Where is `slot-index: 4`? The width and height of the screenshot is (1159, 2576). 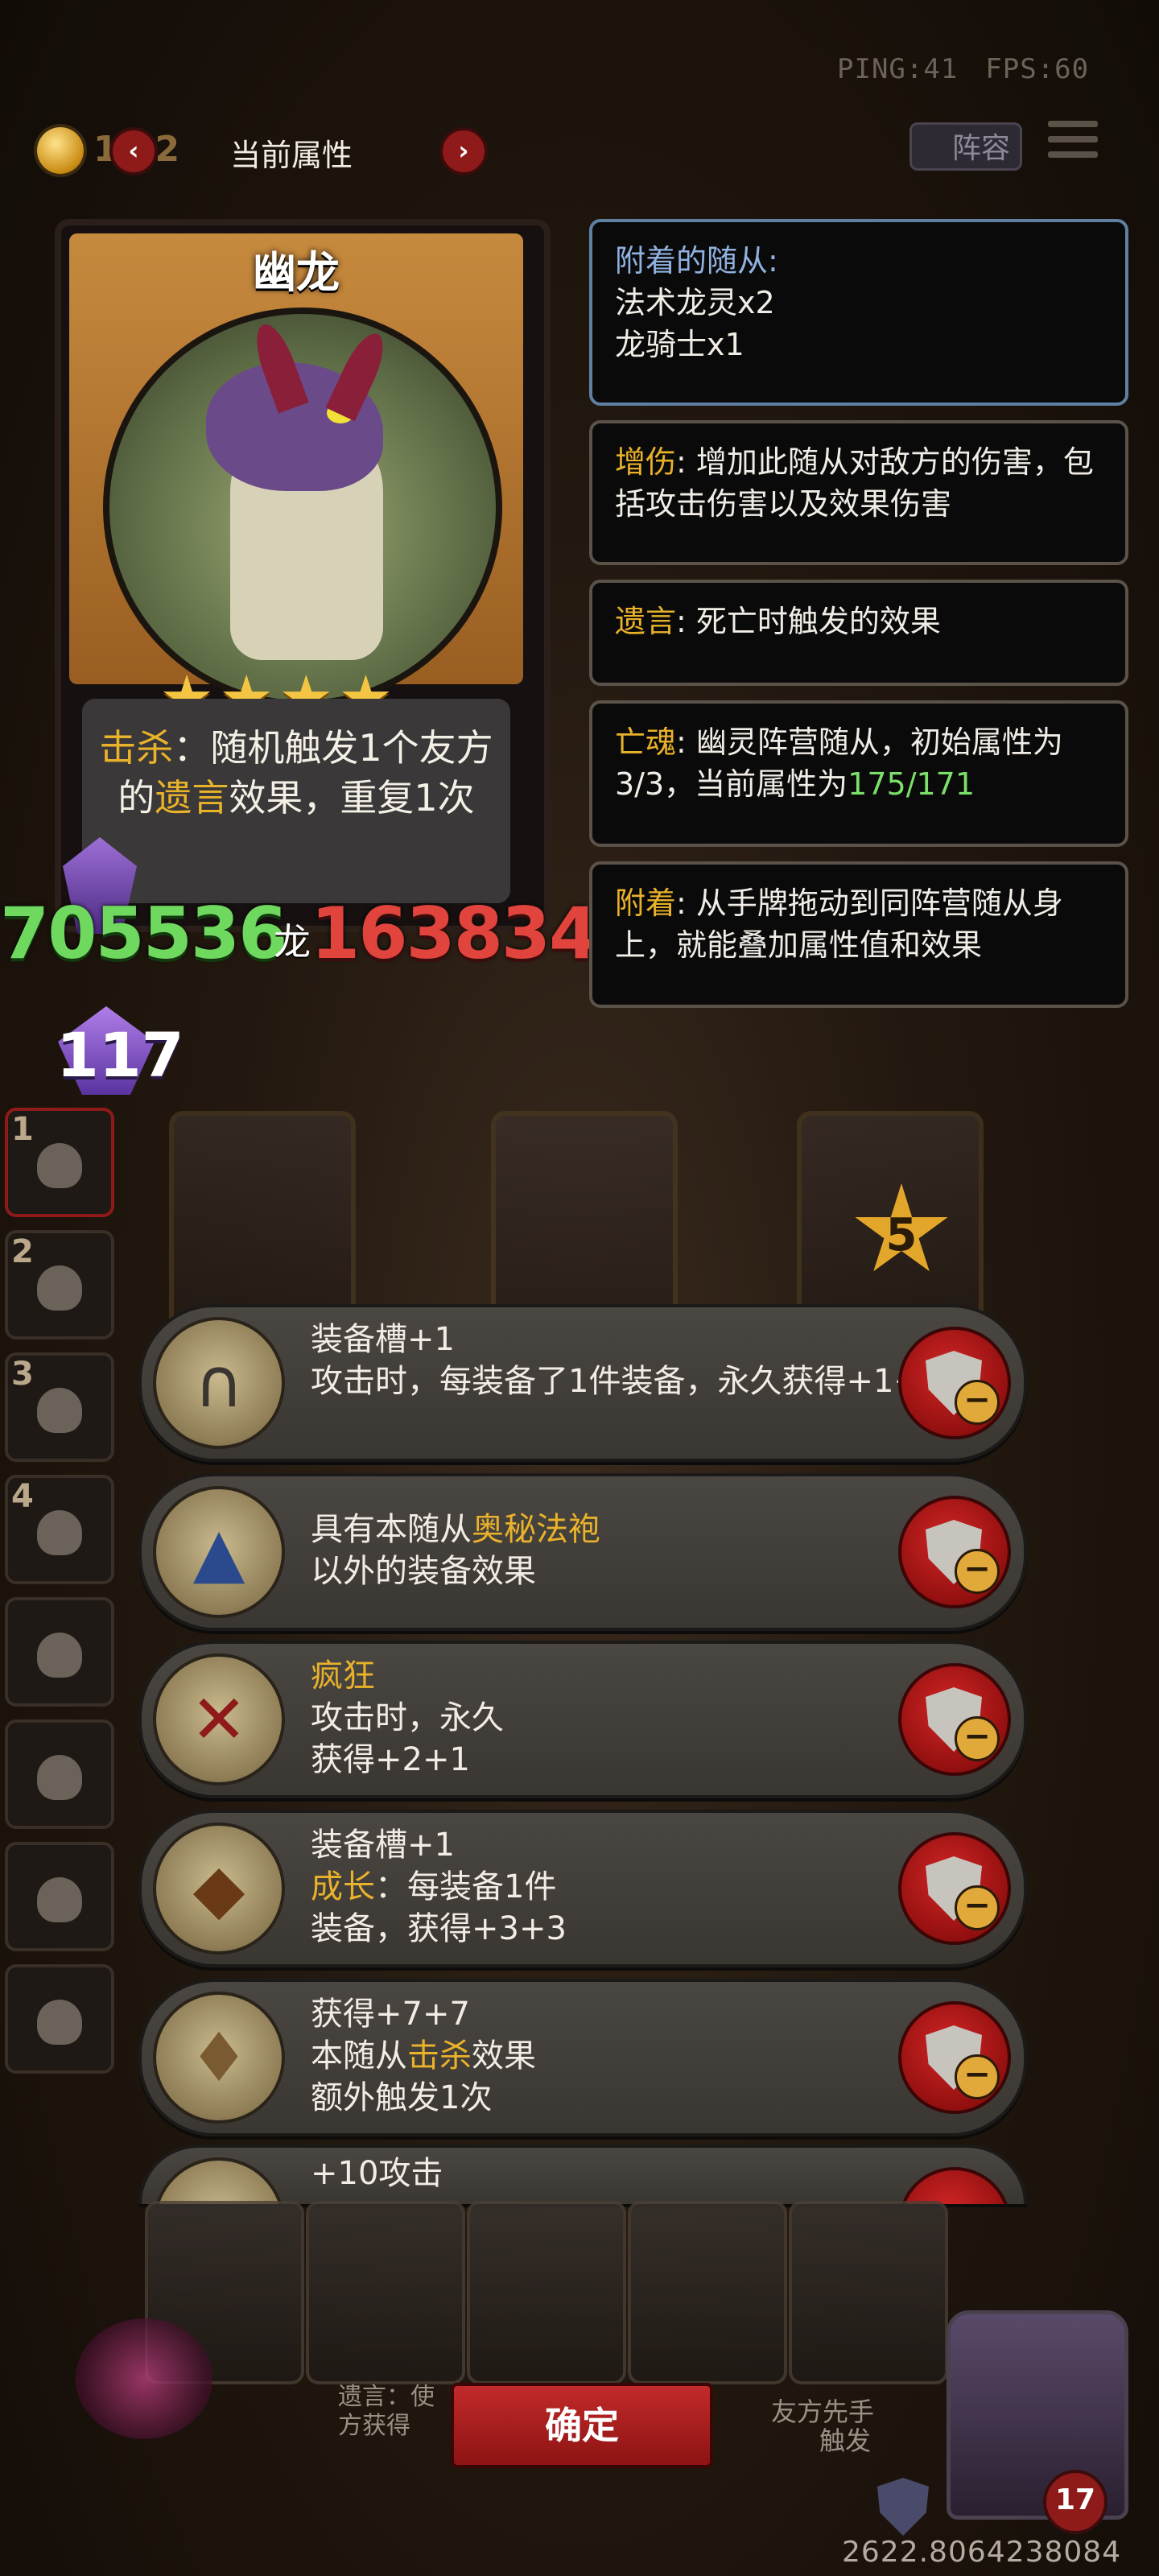 slot-index: 4 is located at coordinates (22, 1496).